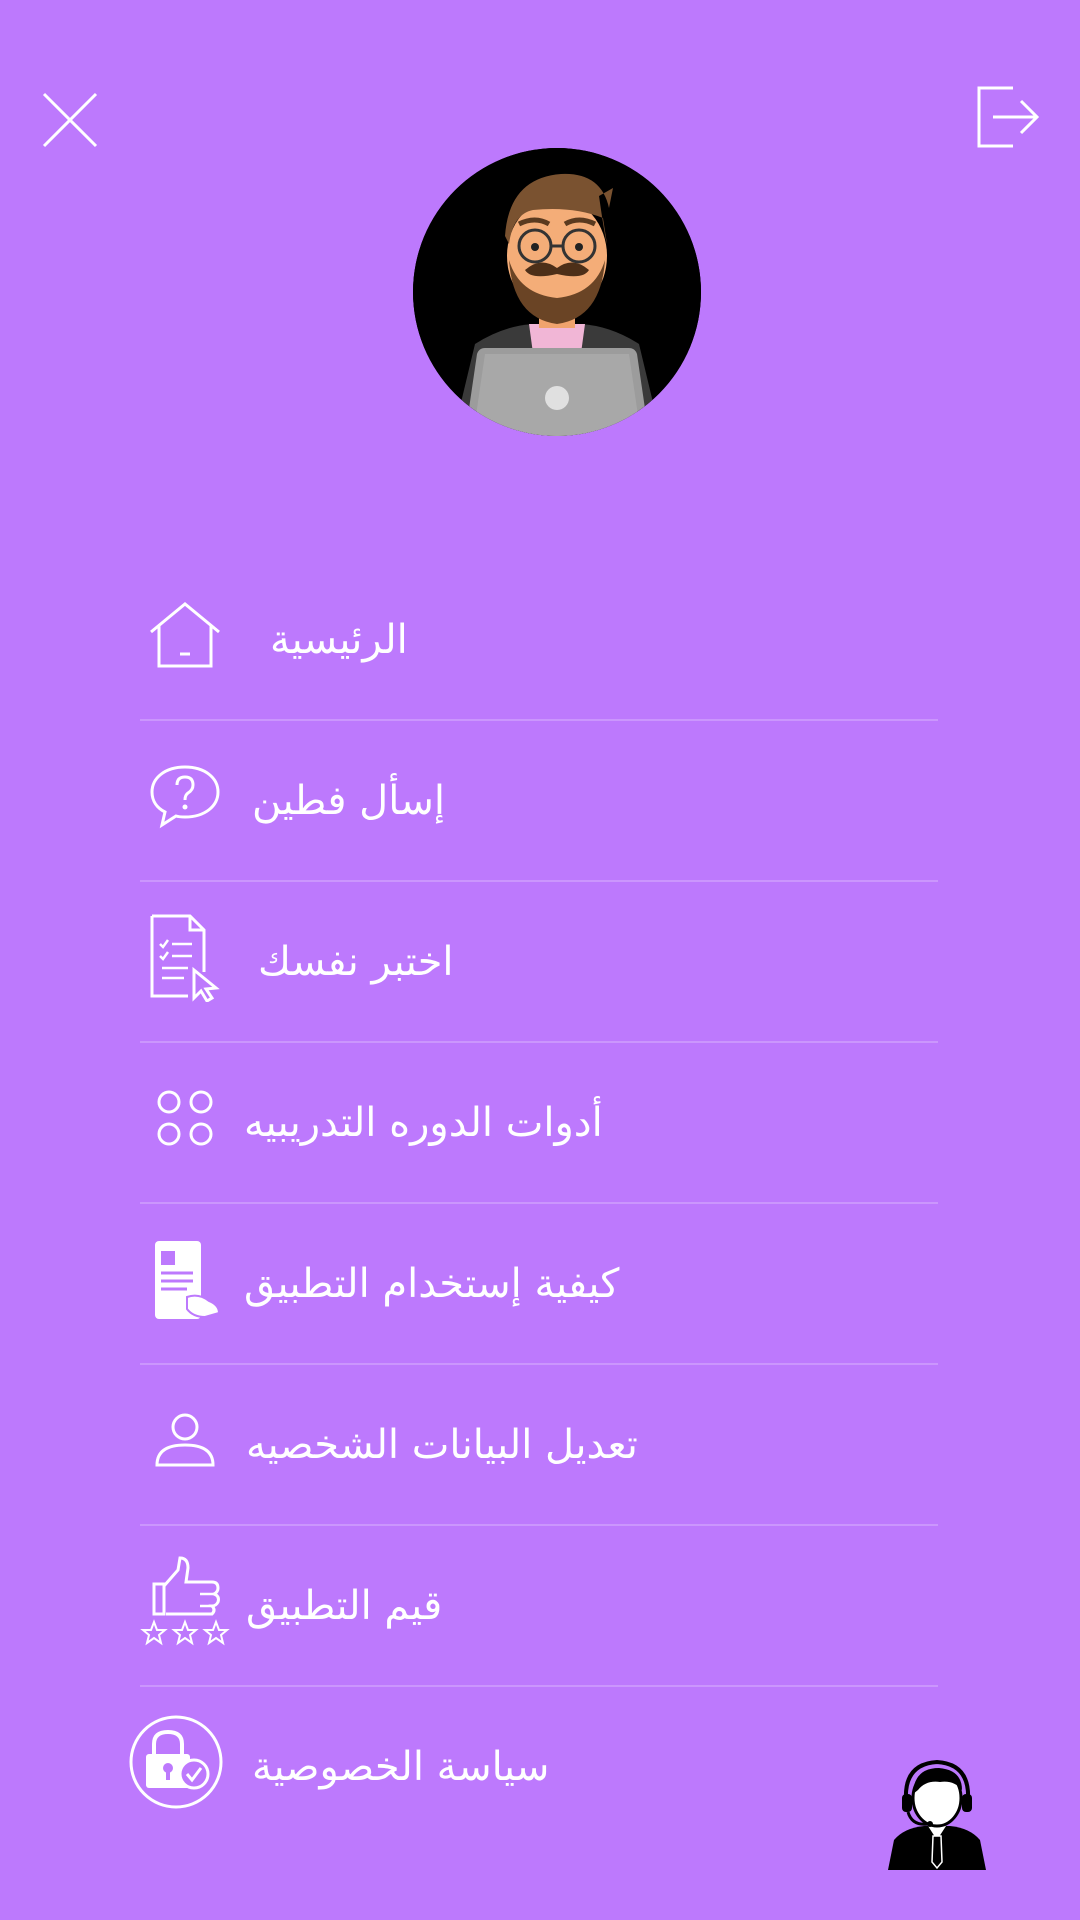 The height and width of the screenshot is (1920, 1080). I want to click on circles-grid-icon, so click(185, 1118).